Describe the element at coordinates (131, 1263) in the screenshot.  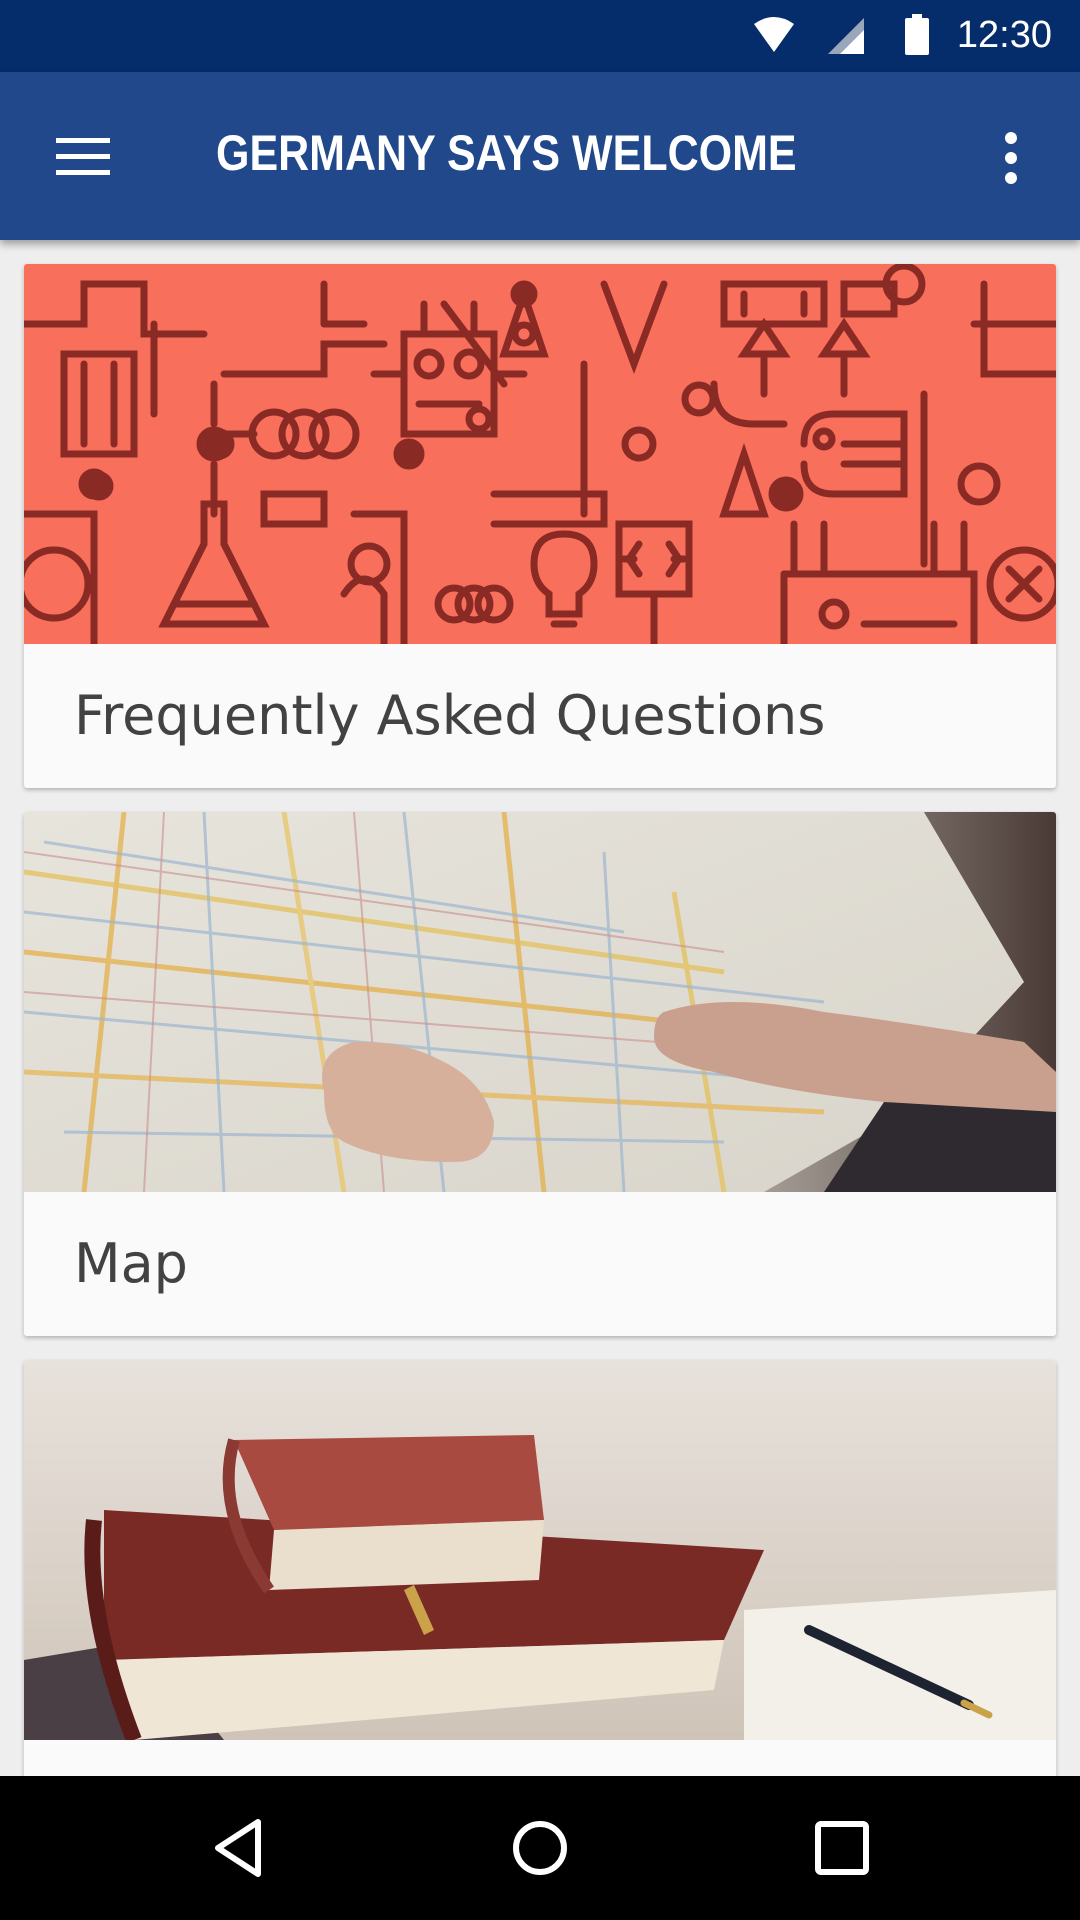
I see `card-title-map: Map` at that location.